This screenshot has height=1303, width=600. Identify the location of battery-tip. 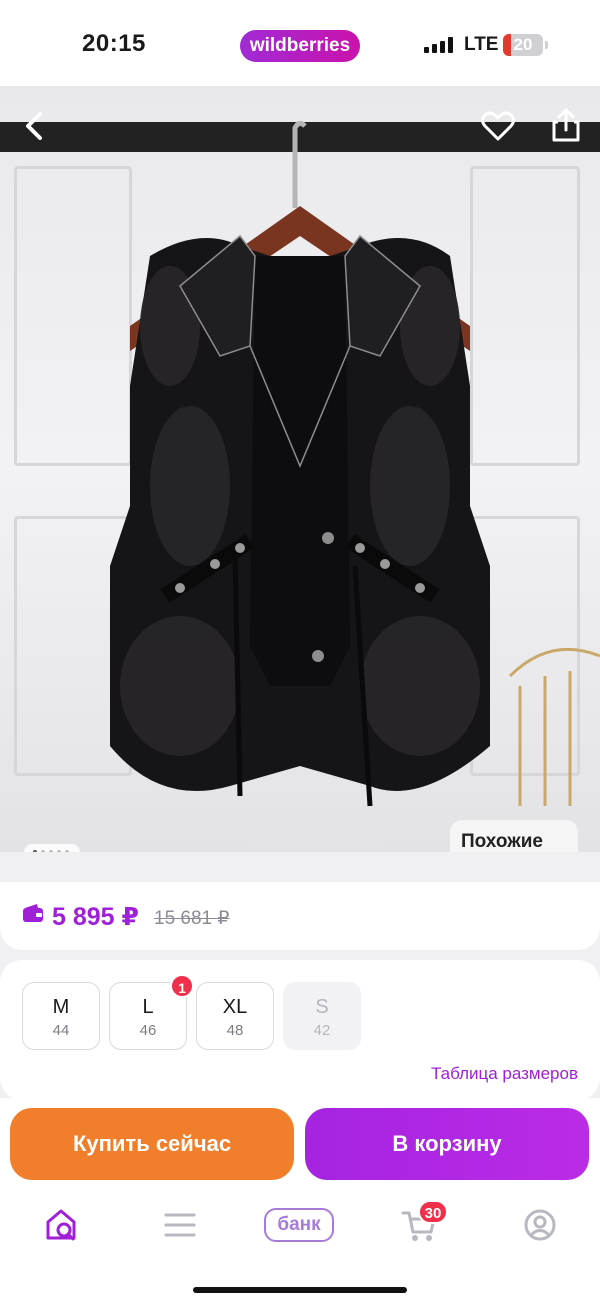
(546, 45).